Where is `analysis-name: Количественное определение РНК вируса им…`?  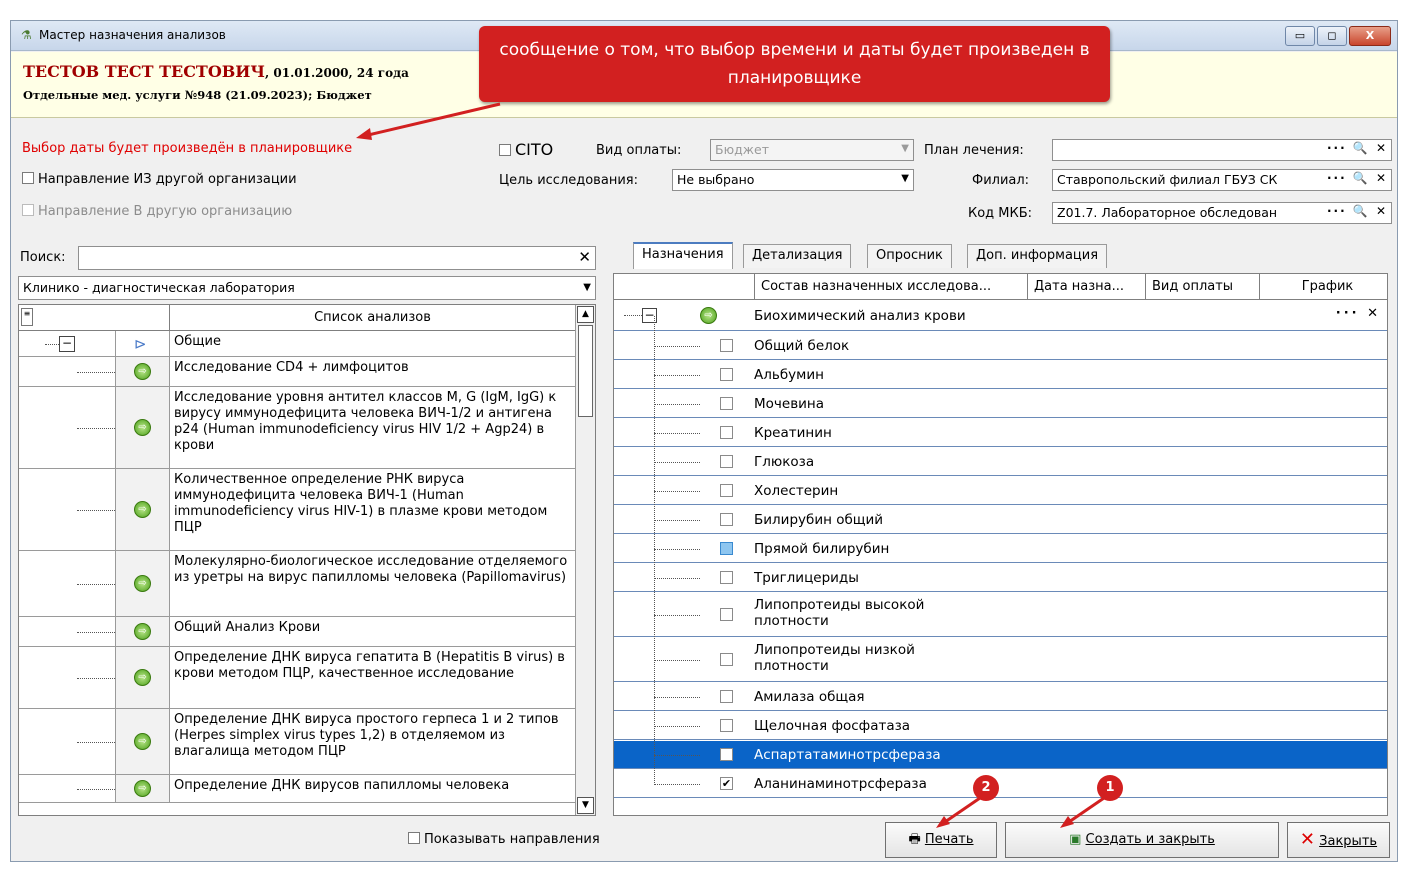 analysis-name: Количественное определение РНК вируса им… is located at coordinates (372, 510).